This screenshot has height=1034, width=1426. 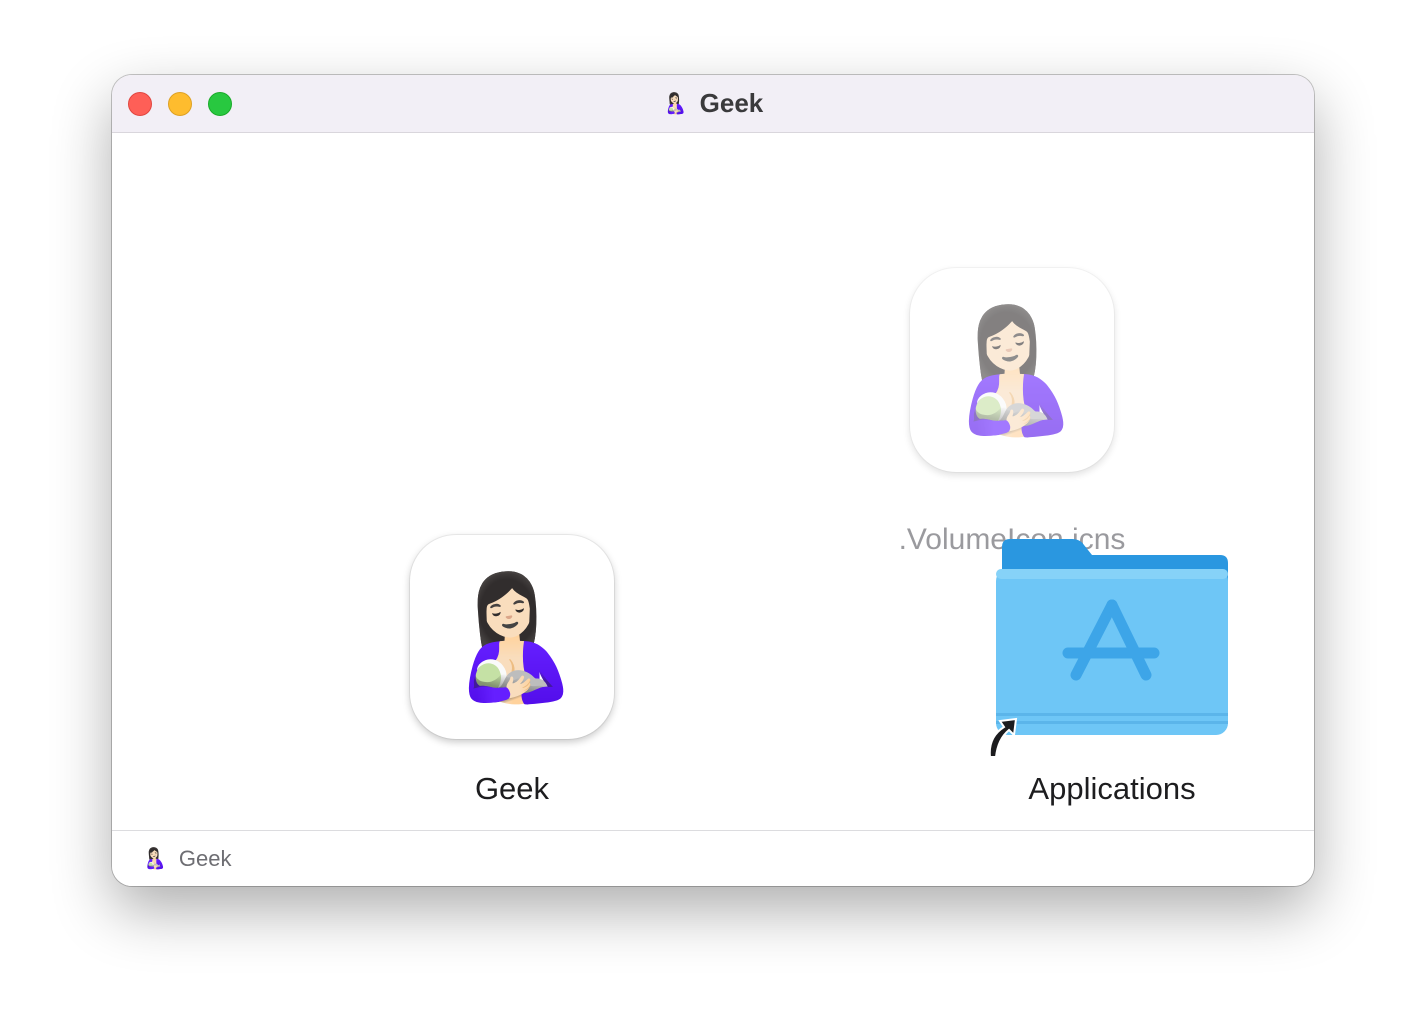 I want to click on applications-label: Applications, so click(x=1112, y=788).